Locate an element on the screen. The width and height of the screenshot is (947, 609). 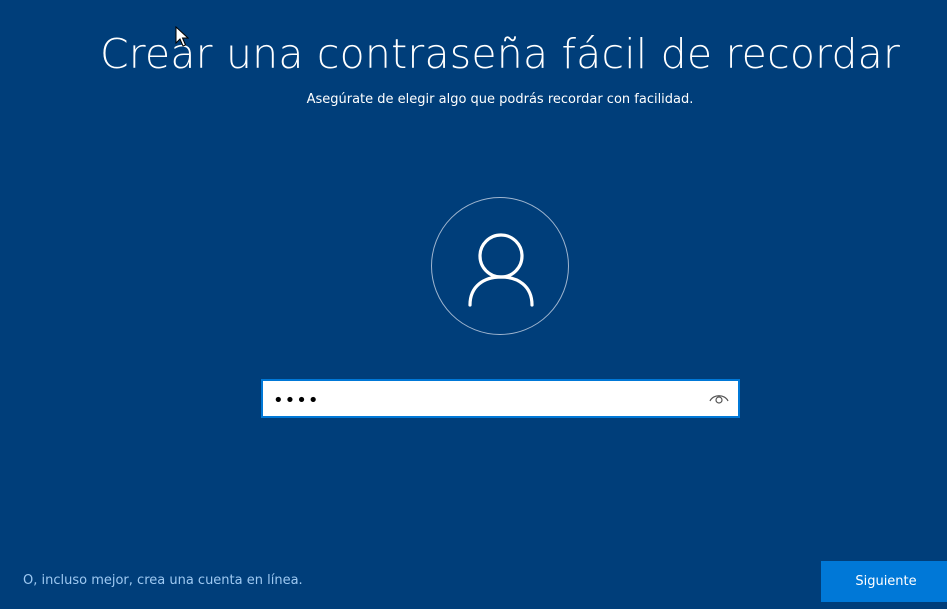
next-button: Siguiente is located at coordinates (884, 581).